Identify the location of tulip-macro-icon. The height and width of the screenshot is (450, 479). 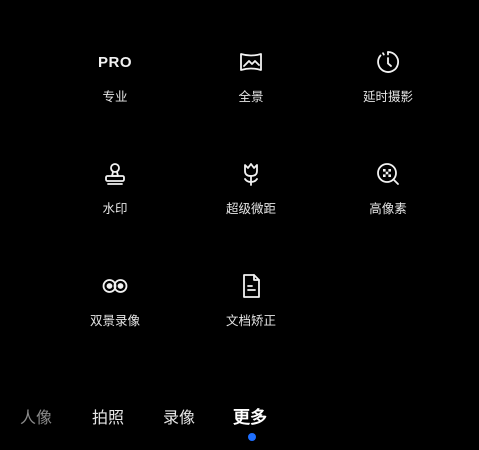
(251, 174).